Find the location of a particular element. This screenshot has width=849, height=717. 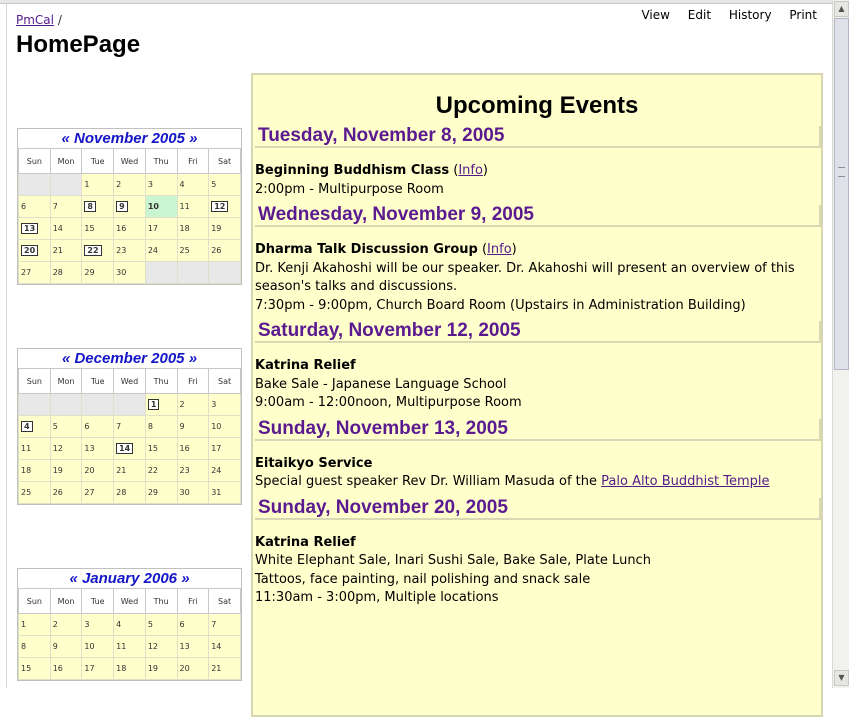

history-link: History is located at coordinates (750, 15).